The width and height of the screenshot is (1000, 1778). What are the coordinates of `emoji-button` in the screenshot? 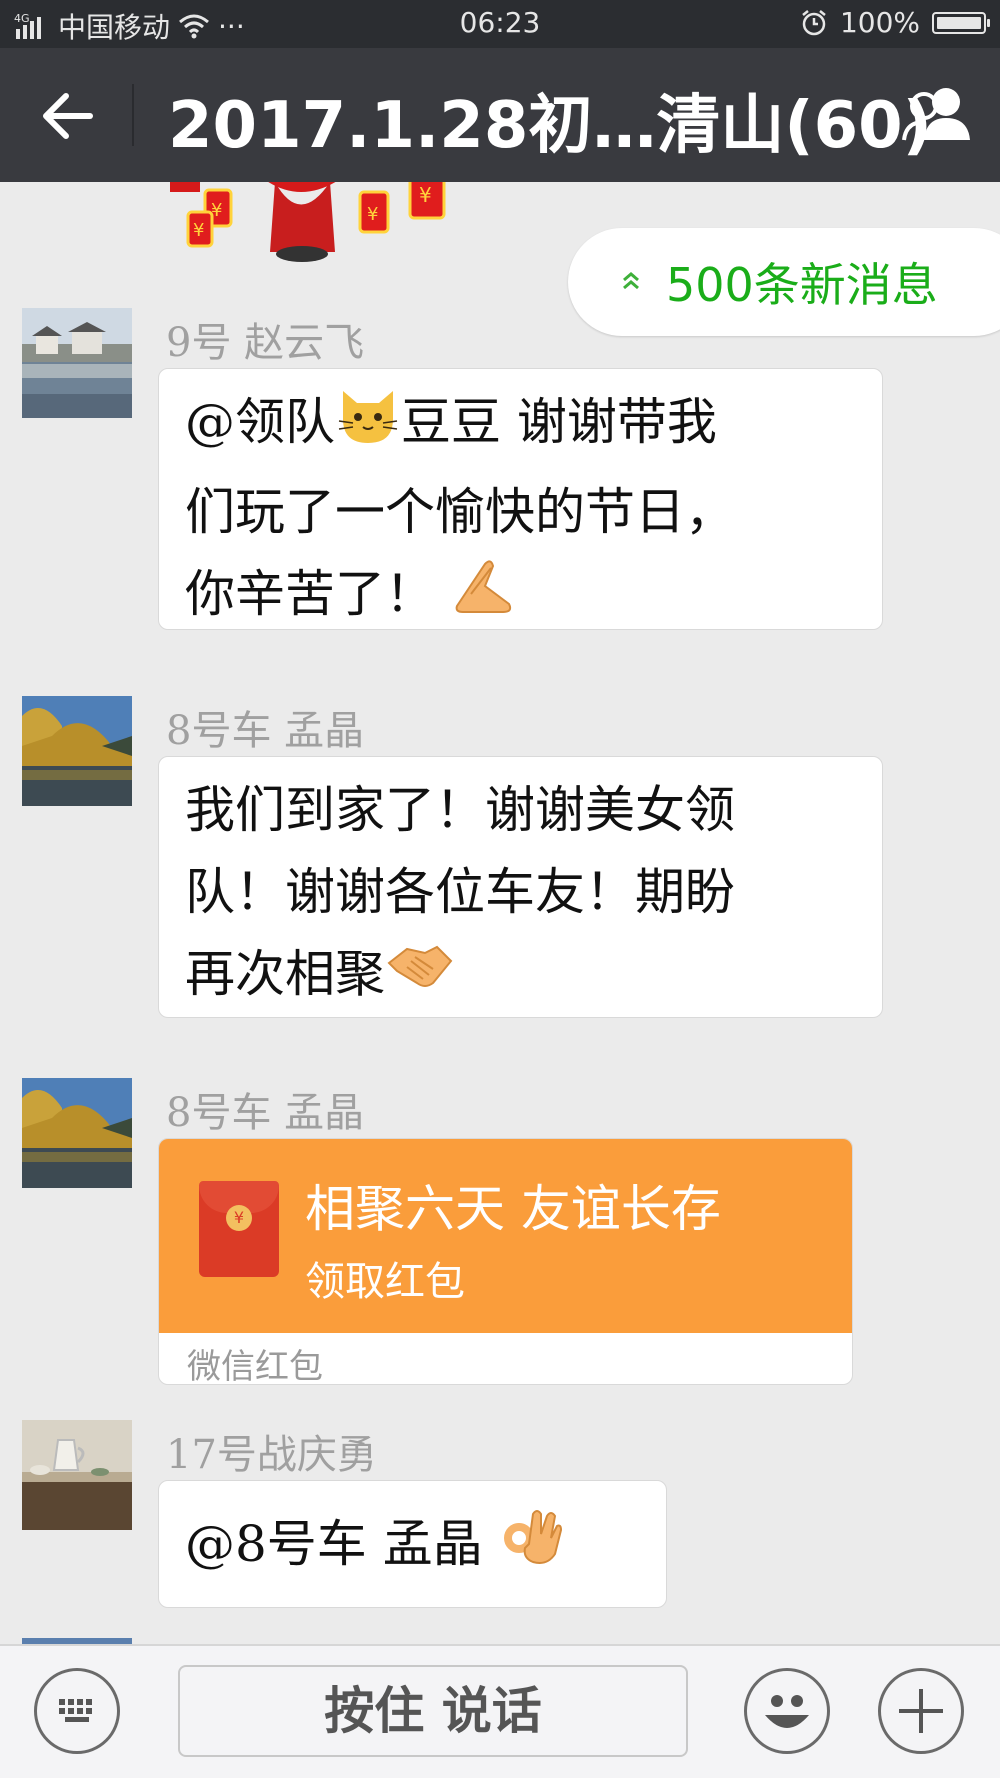 It's located at (787, 1711).